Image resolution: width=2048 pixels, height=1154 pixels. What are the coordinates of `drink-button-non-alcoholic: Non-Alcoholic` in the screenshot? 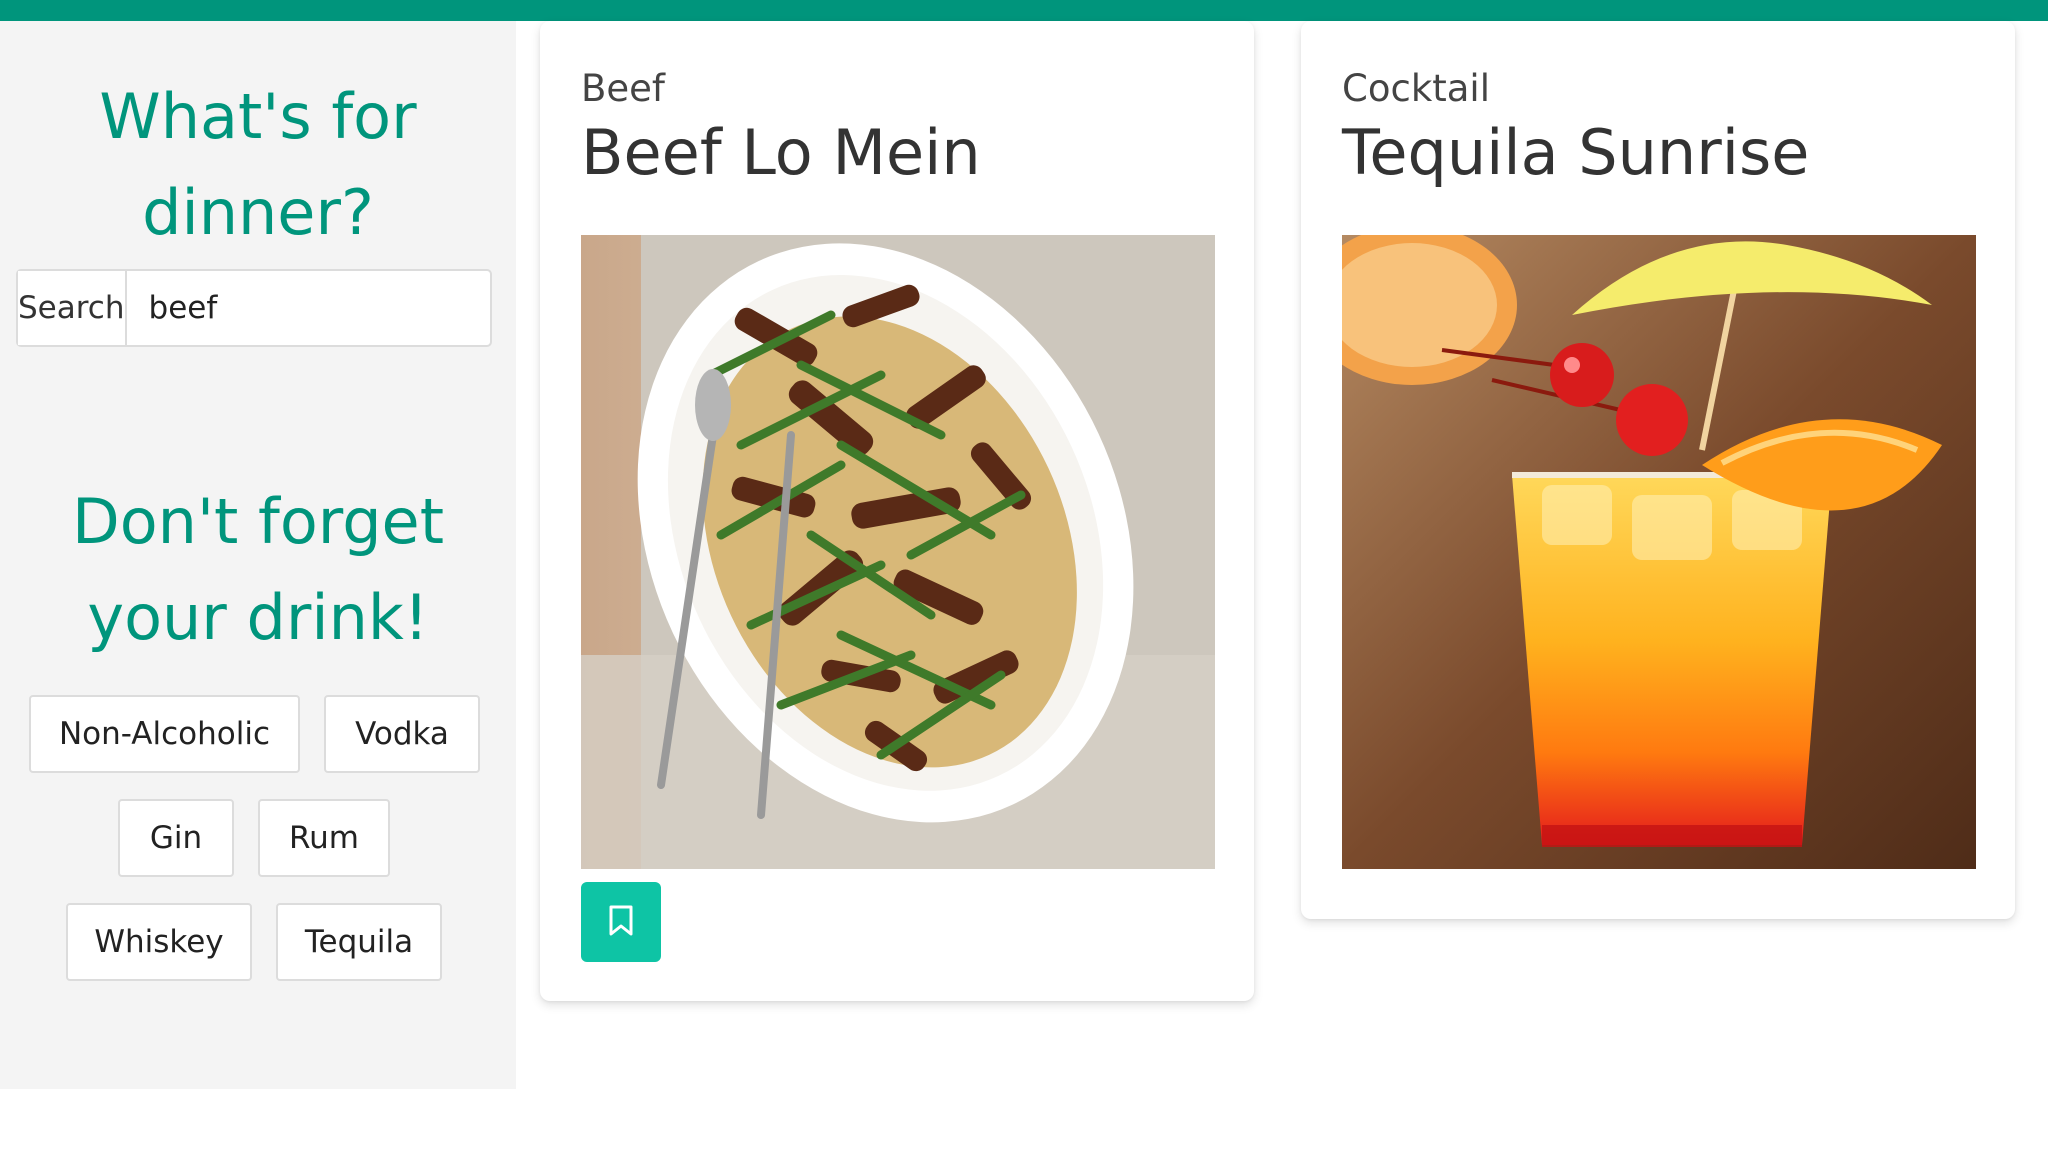 It's located at (164, 734).